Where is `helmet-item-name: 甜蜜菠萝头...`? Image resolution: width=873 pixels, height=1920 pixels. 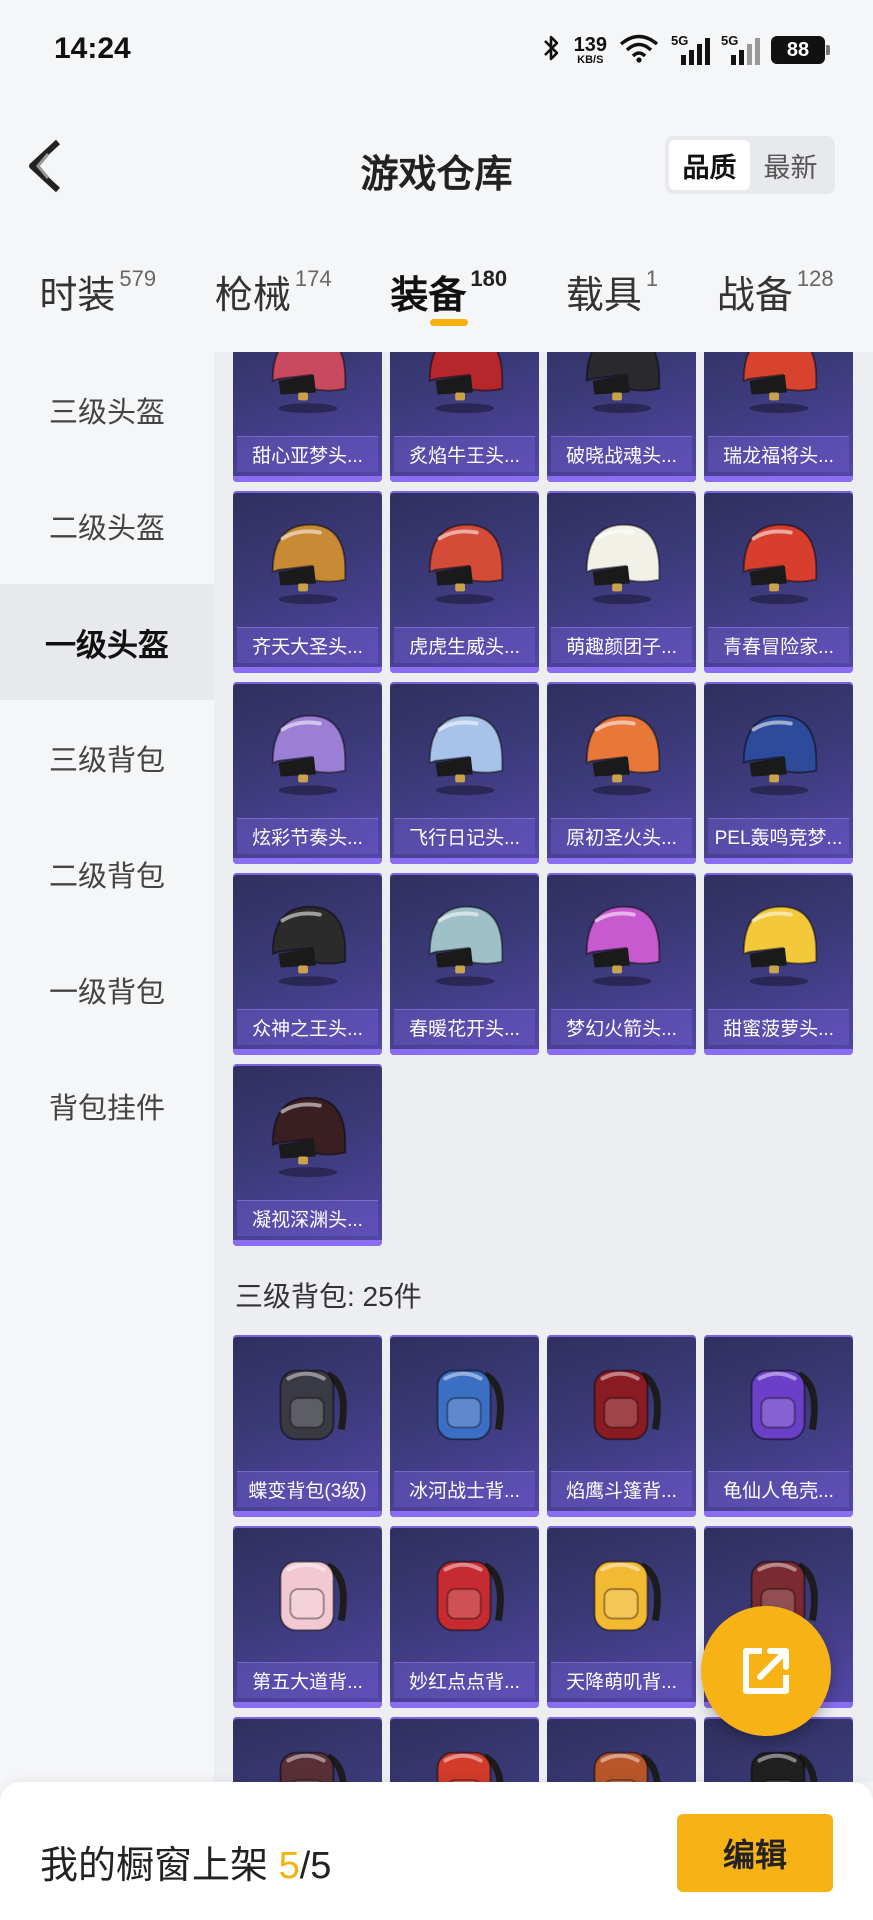
helmet-item-name: 甜蜜菠萝头... is located at coordinates (778, 1027).